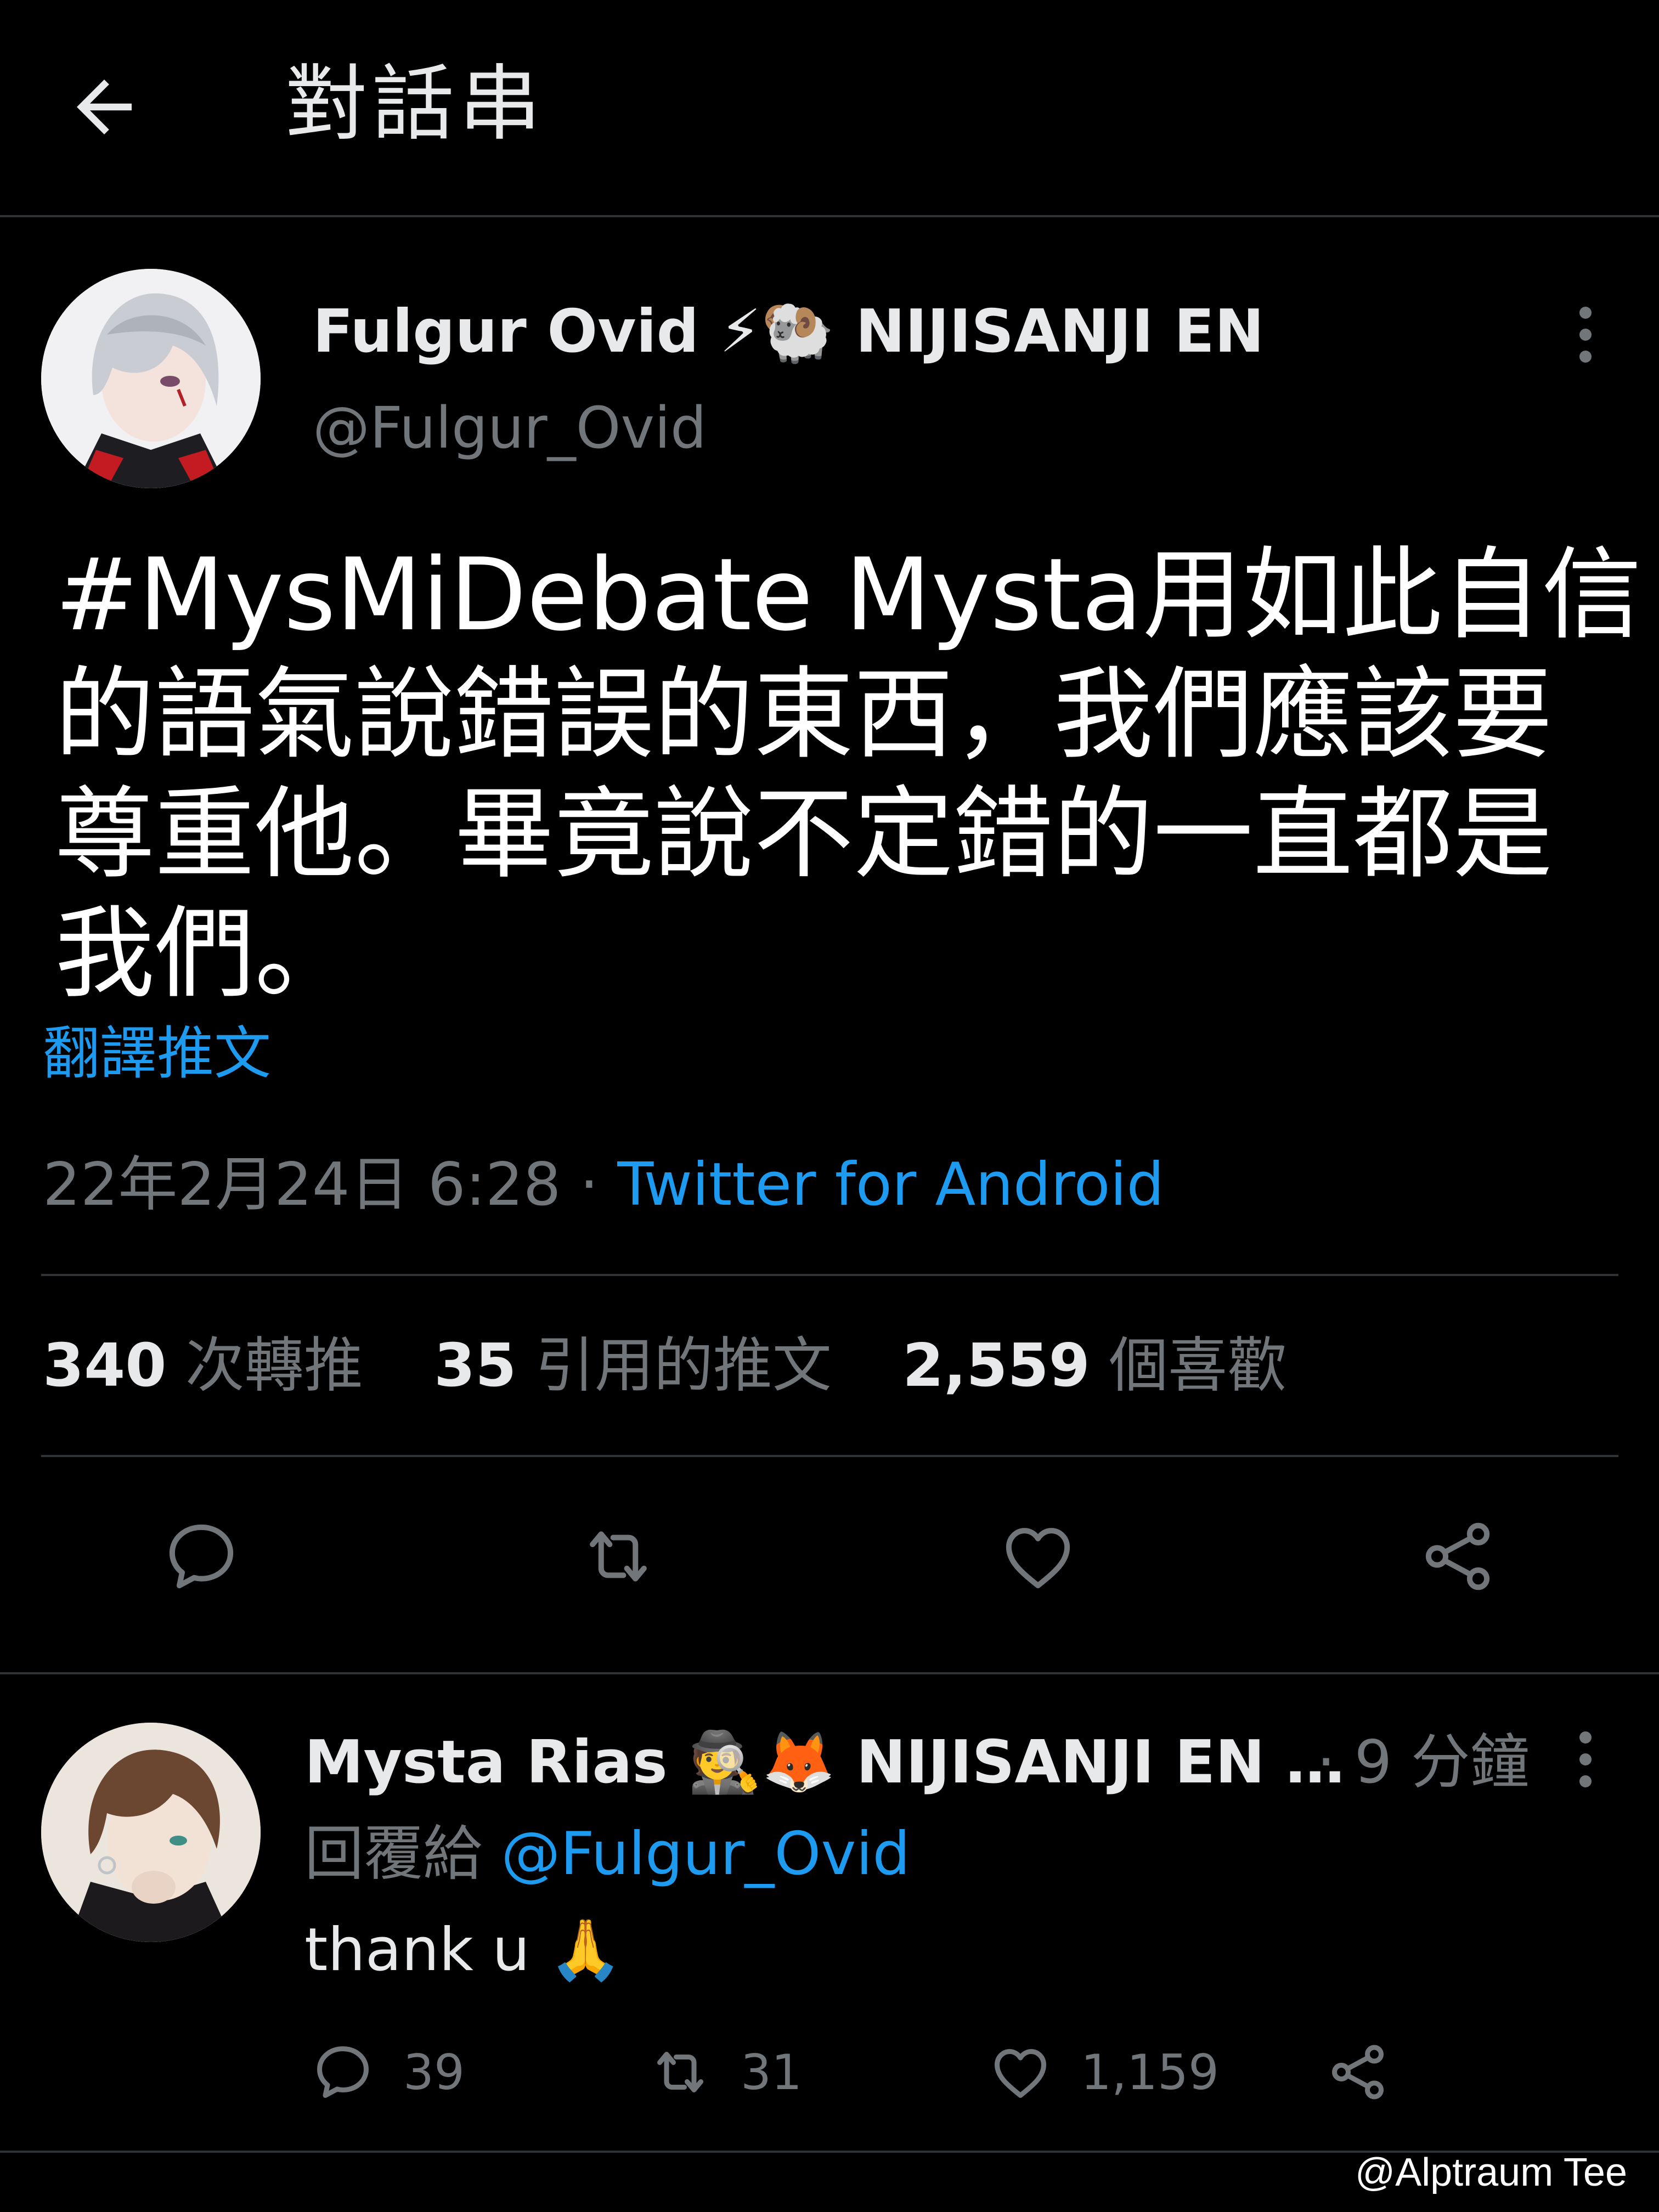  I want to click on retweet-button, so click(618, 1556).